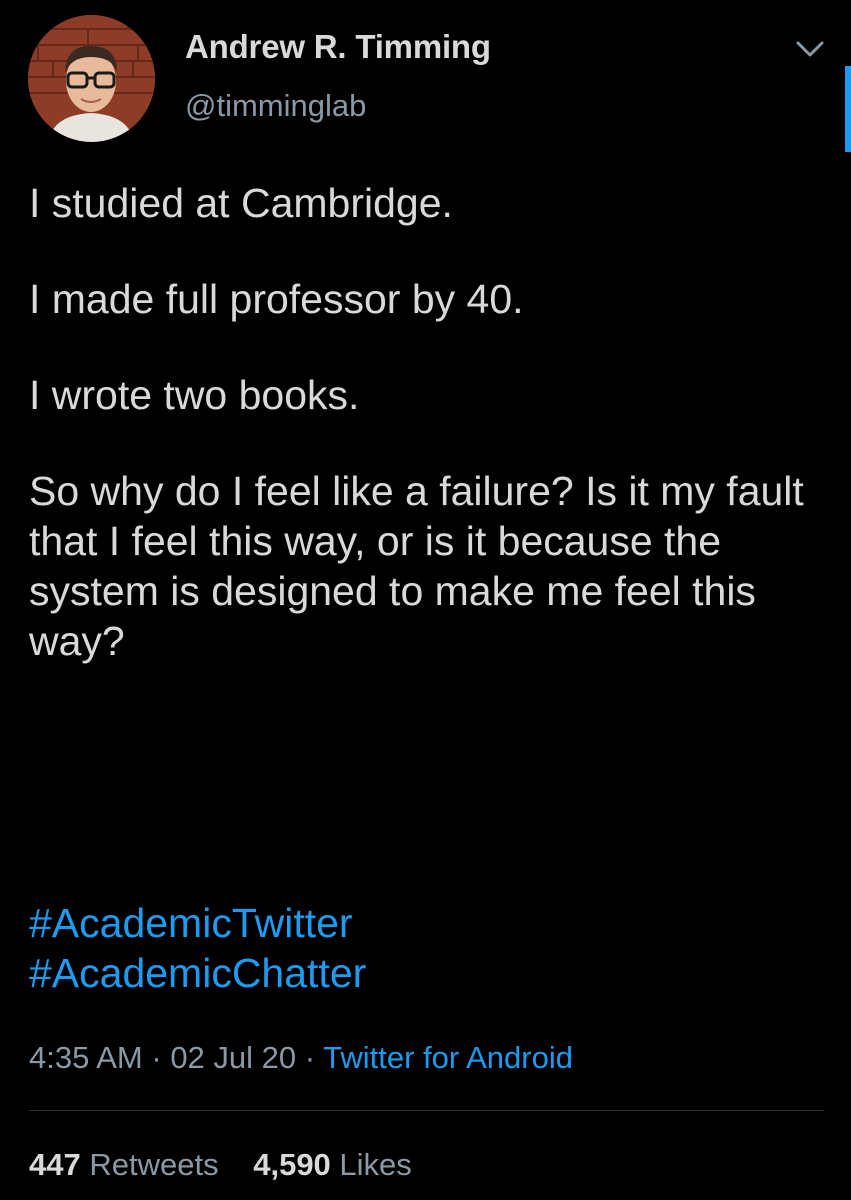 This screenshot has width=851, height=1200. What do you see at coordinates (338, 47) in the screenshot?
I see `author-name: Andrew R. Timming` at bounding box center [338, 47].